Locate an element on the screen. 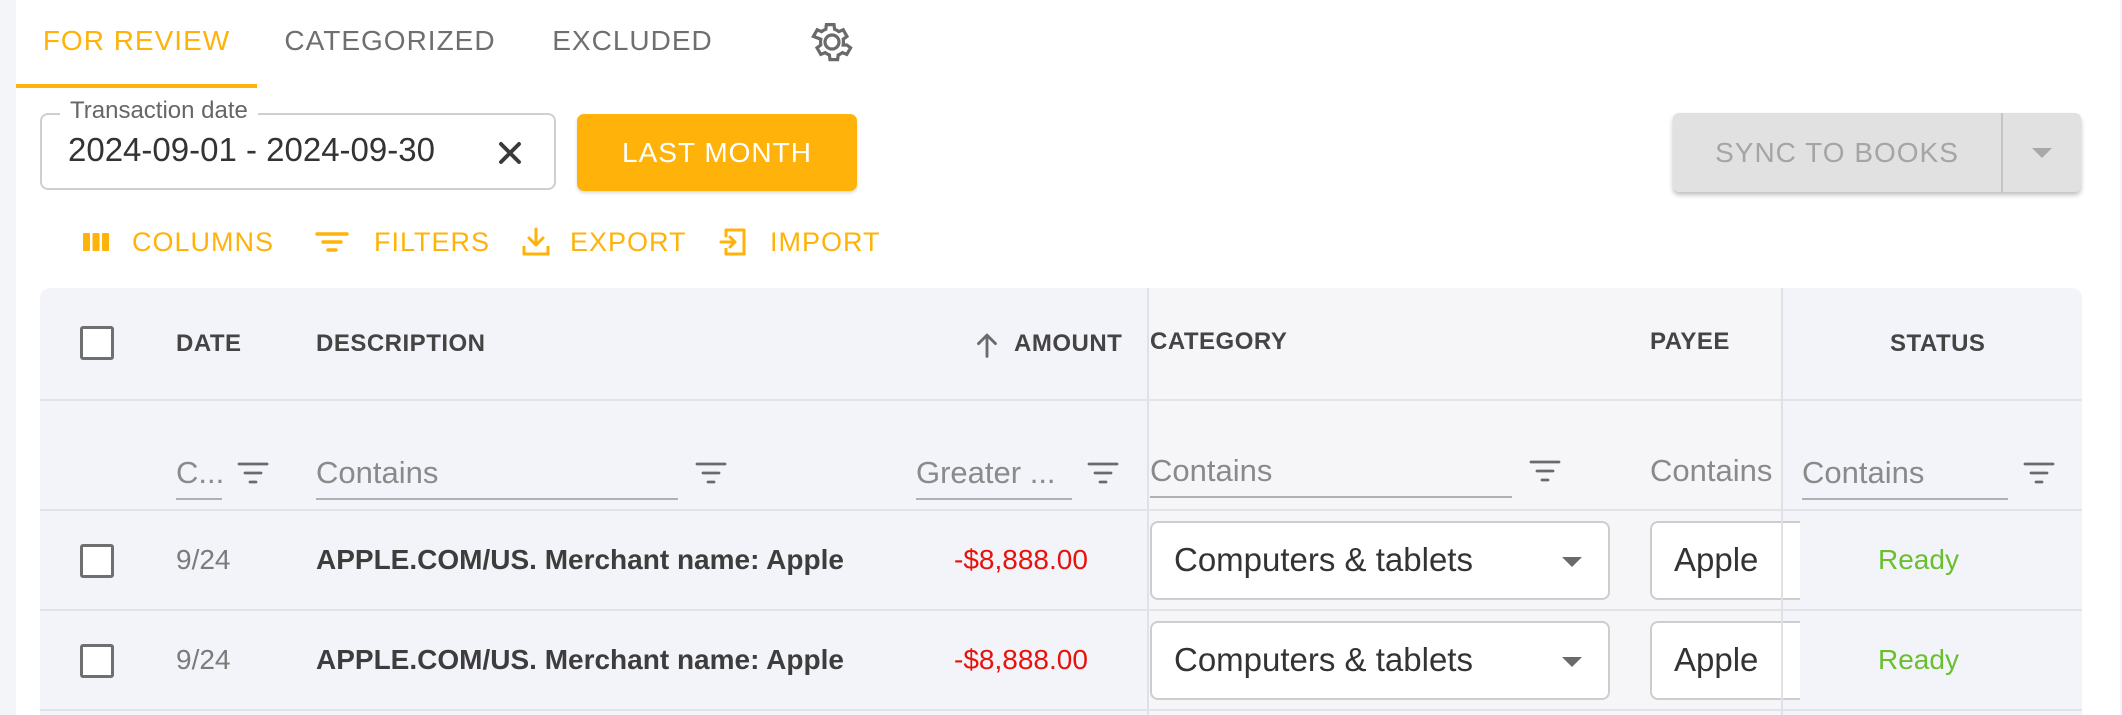  transaction-date-label: Transaction date is located at coordinates (159, 111).